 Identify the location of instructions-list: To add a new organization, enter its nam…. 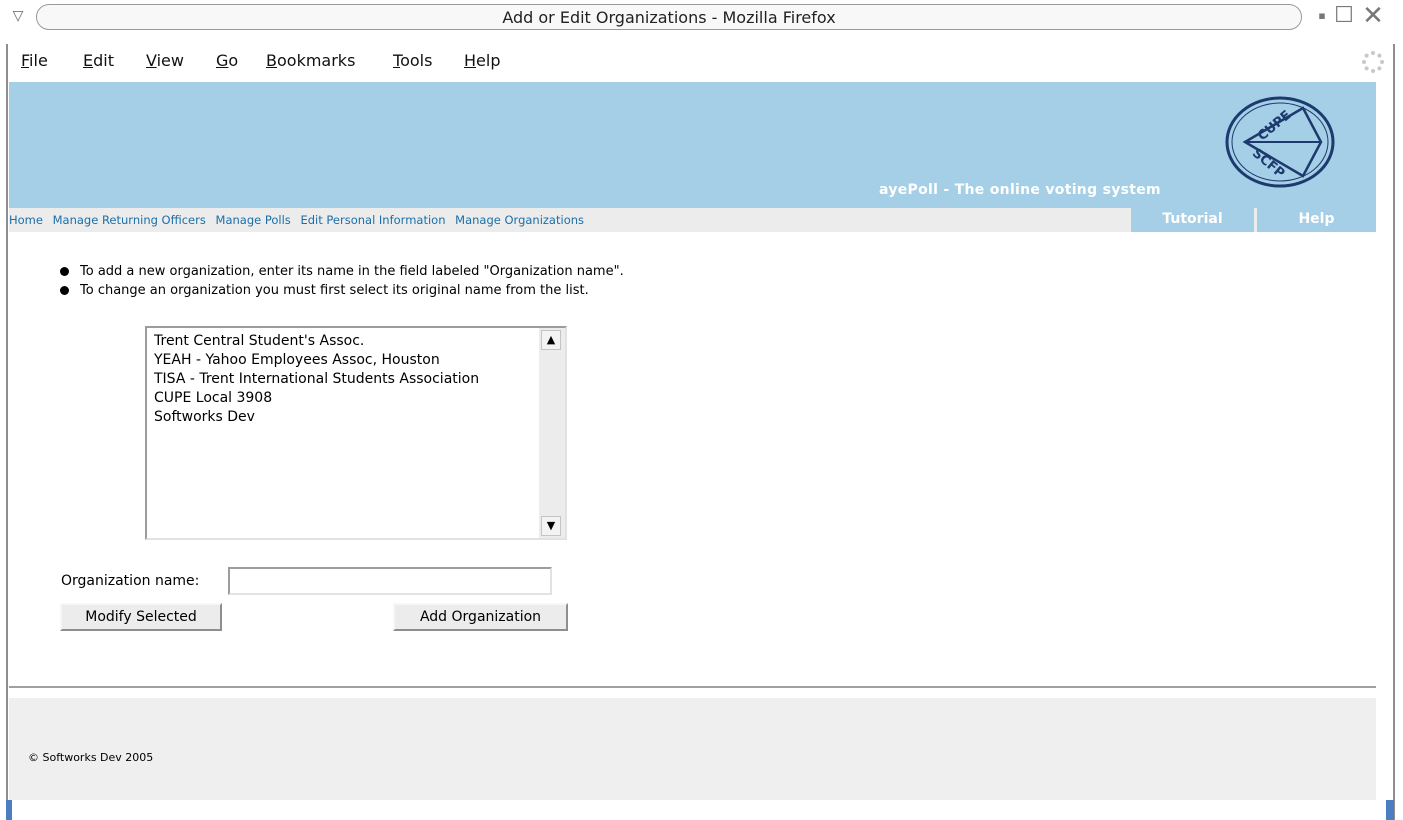
(342, 281).